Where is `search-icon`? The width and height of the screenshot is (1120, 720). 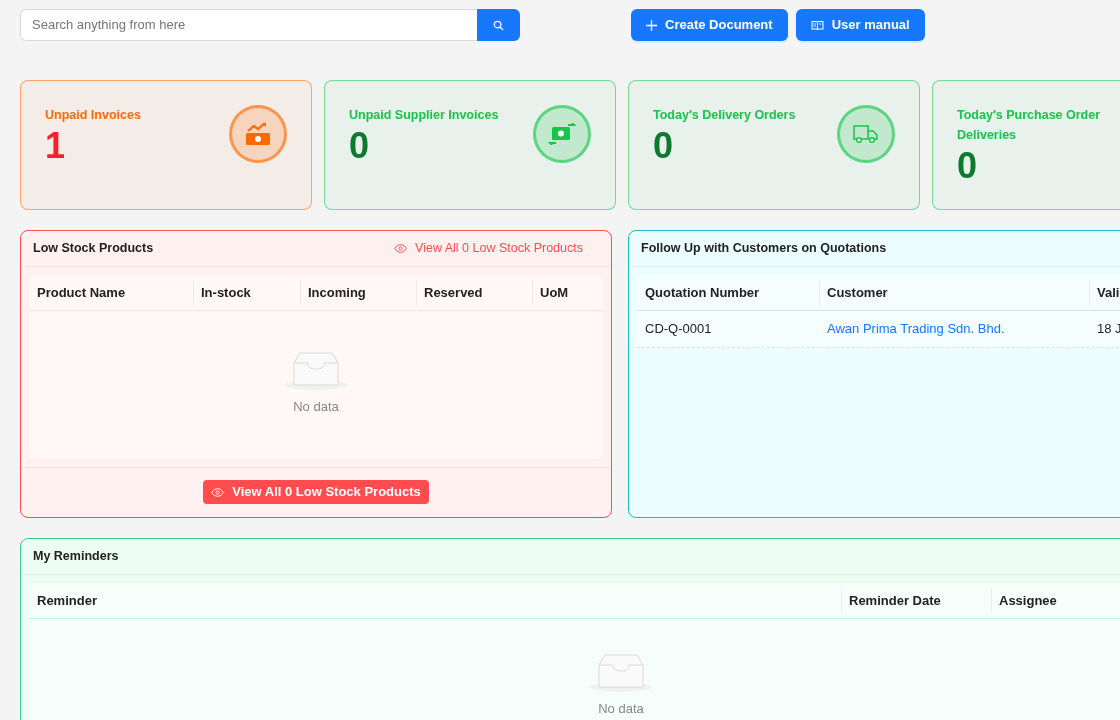
search-icon is located at coordinates (498, 25).